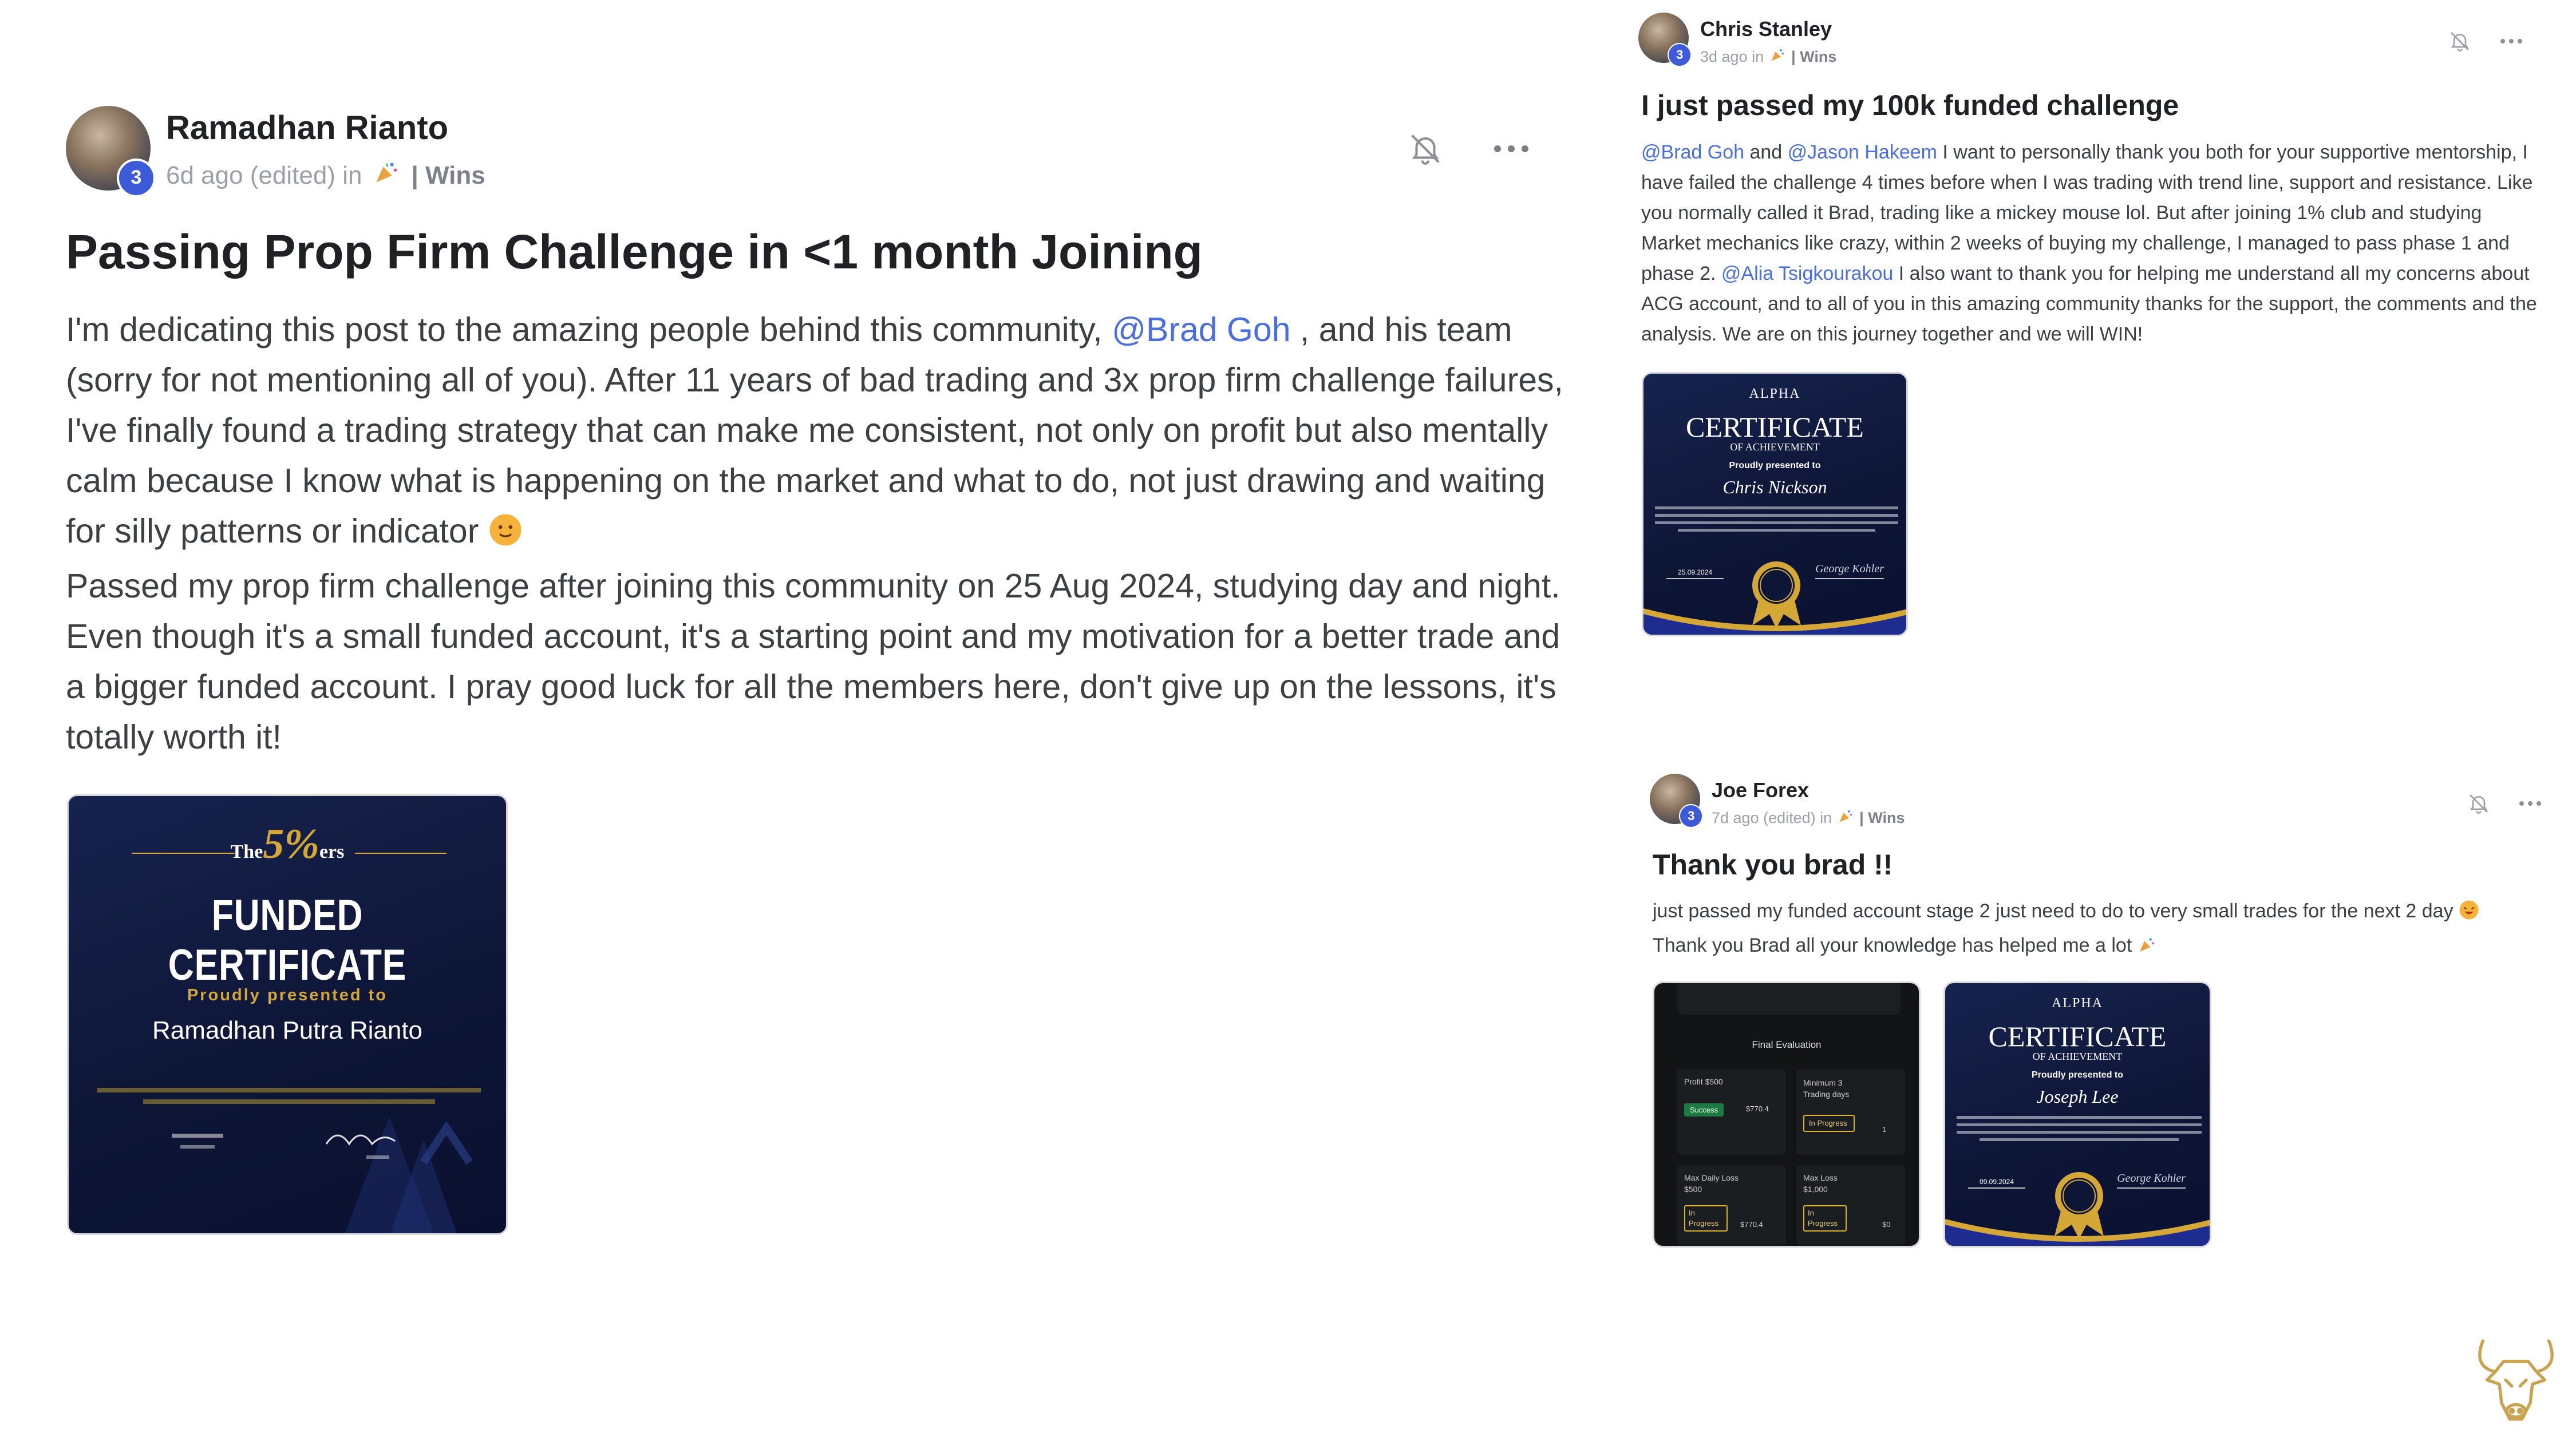  Describe the element at coordinates (1731, 1112) in the screenshot. I see `evaluation-profit-box: Profit $500 Success $770.4` at that location.